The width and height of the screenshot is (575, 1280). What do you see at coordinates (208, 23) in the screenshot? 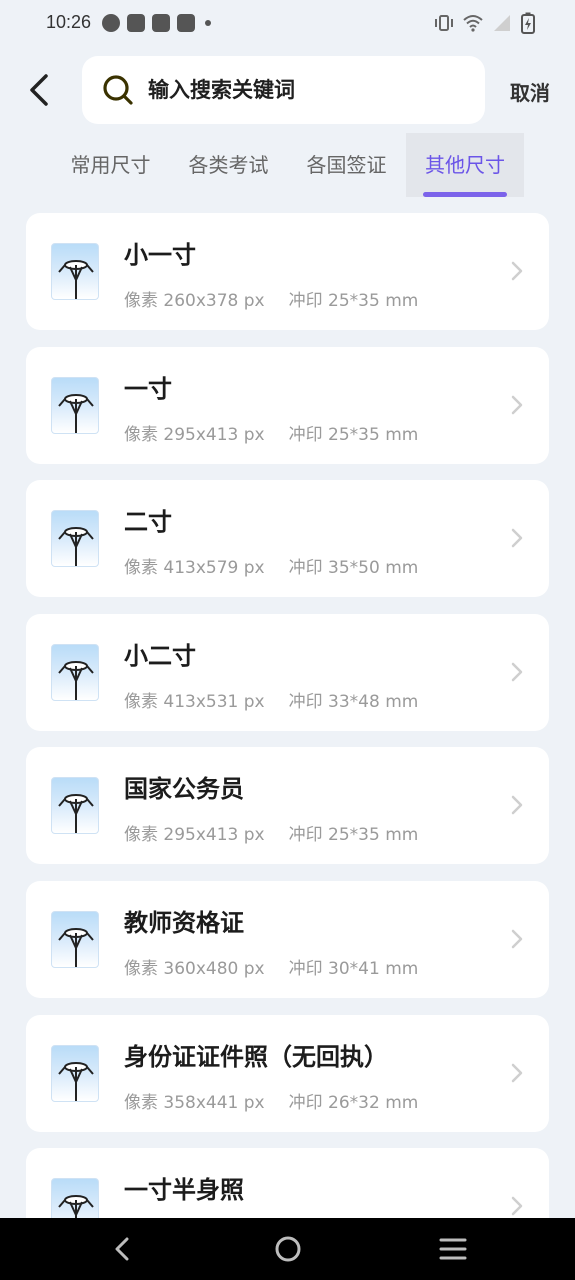
I see `dot-icon` at bounding box center [208, 23].